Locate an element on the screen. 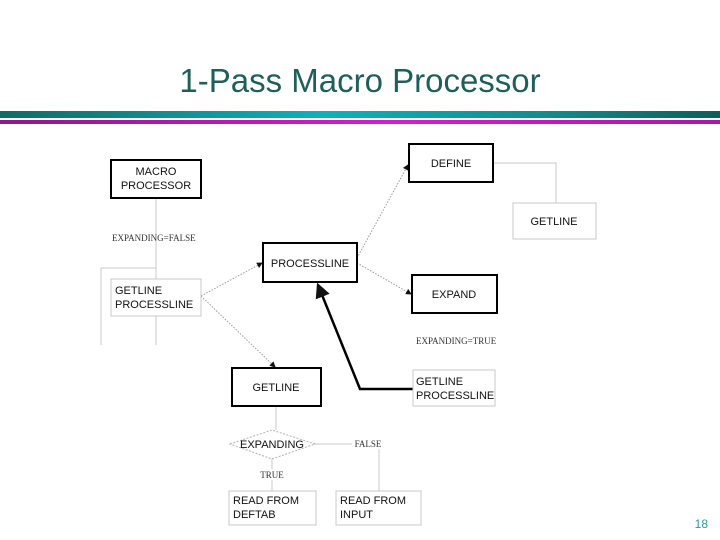 The image size is (720, 540). node-getline: GETLINE is located at coordinates (276, 387).